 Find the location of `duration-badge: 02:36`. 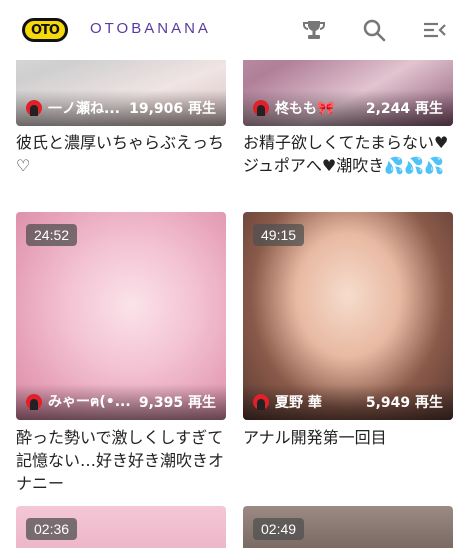

duration-badge: 02:36 is located at coordinates (52, 529).